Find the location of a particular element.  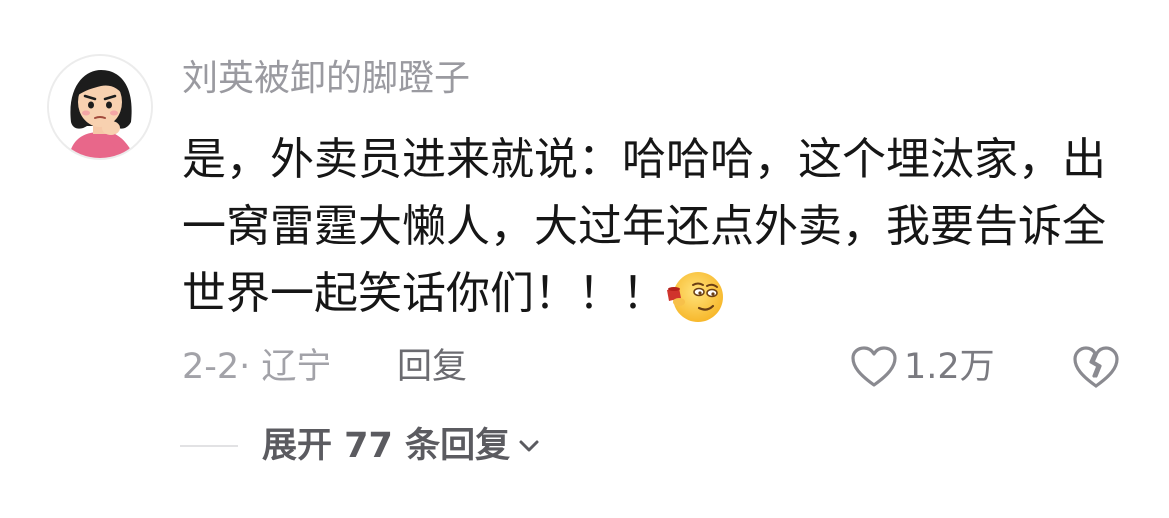

like-button: 1.2万 is located at coordinates (922, 367).